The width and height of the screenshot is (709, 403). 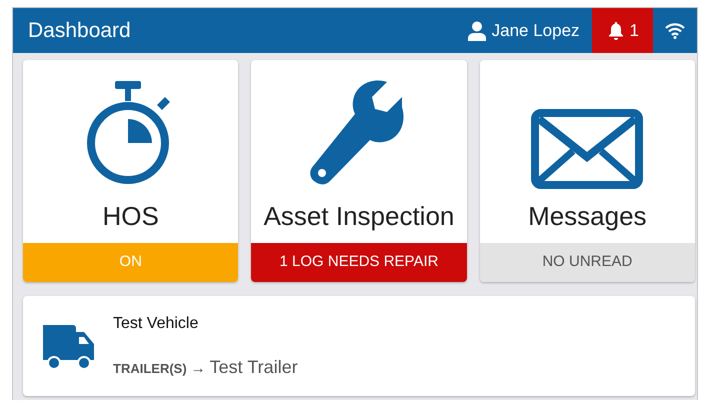 What do you see at coordinates (616, 30) in the screenshot?
I see `bell-icon` at bounding box center [616, 30].